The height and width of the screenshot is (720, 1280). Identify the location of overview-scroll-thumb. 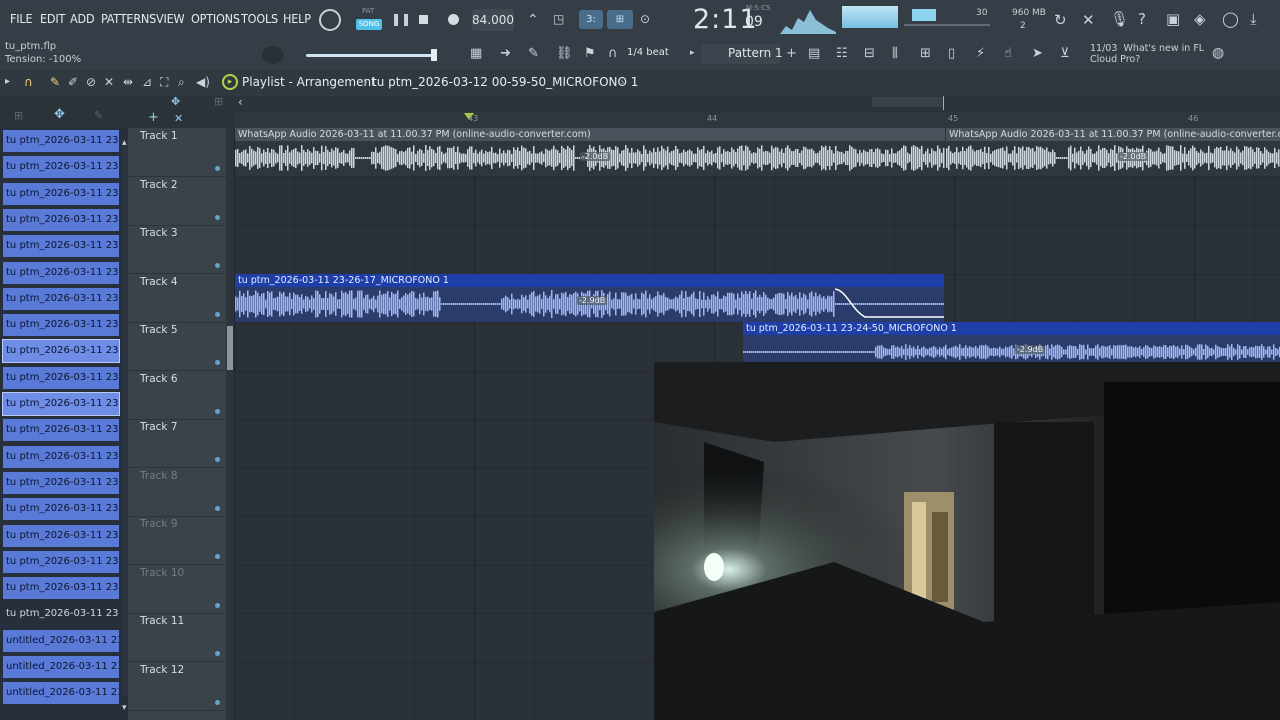
(907, 102).